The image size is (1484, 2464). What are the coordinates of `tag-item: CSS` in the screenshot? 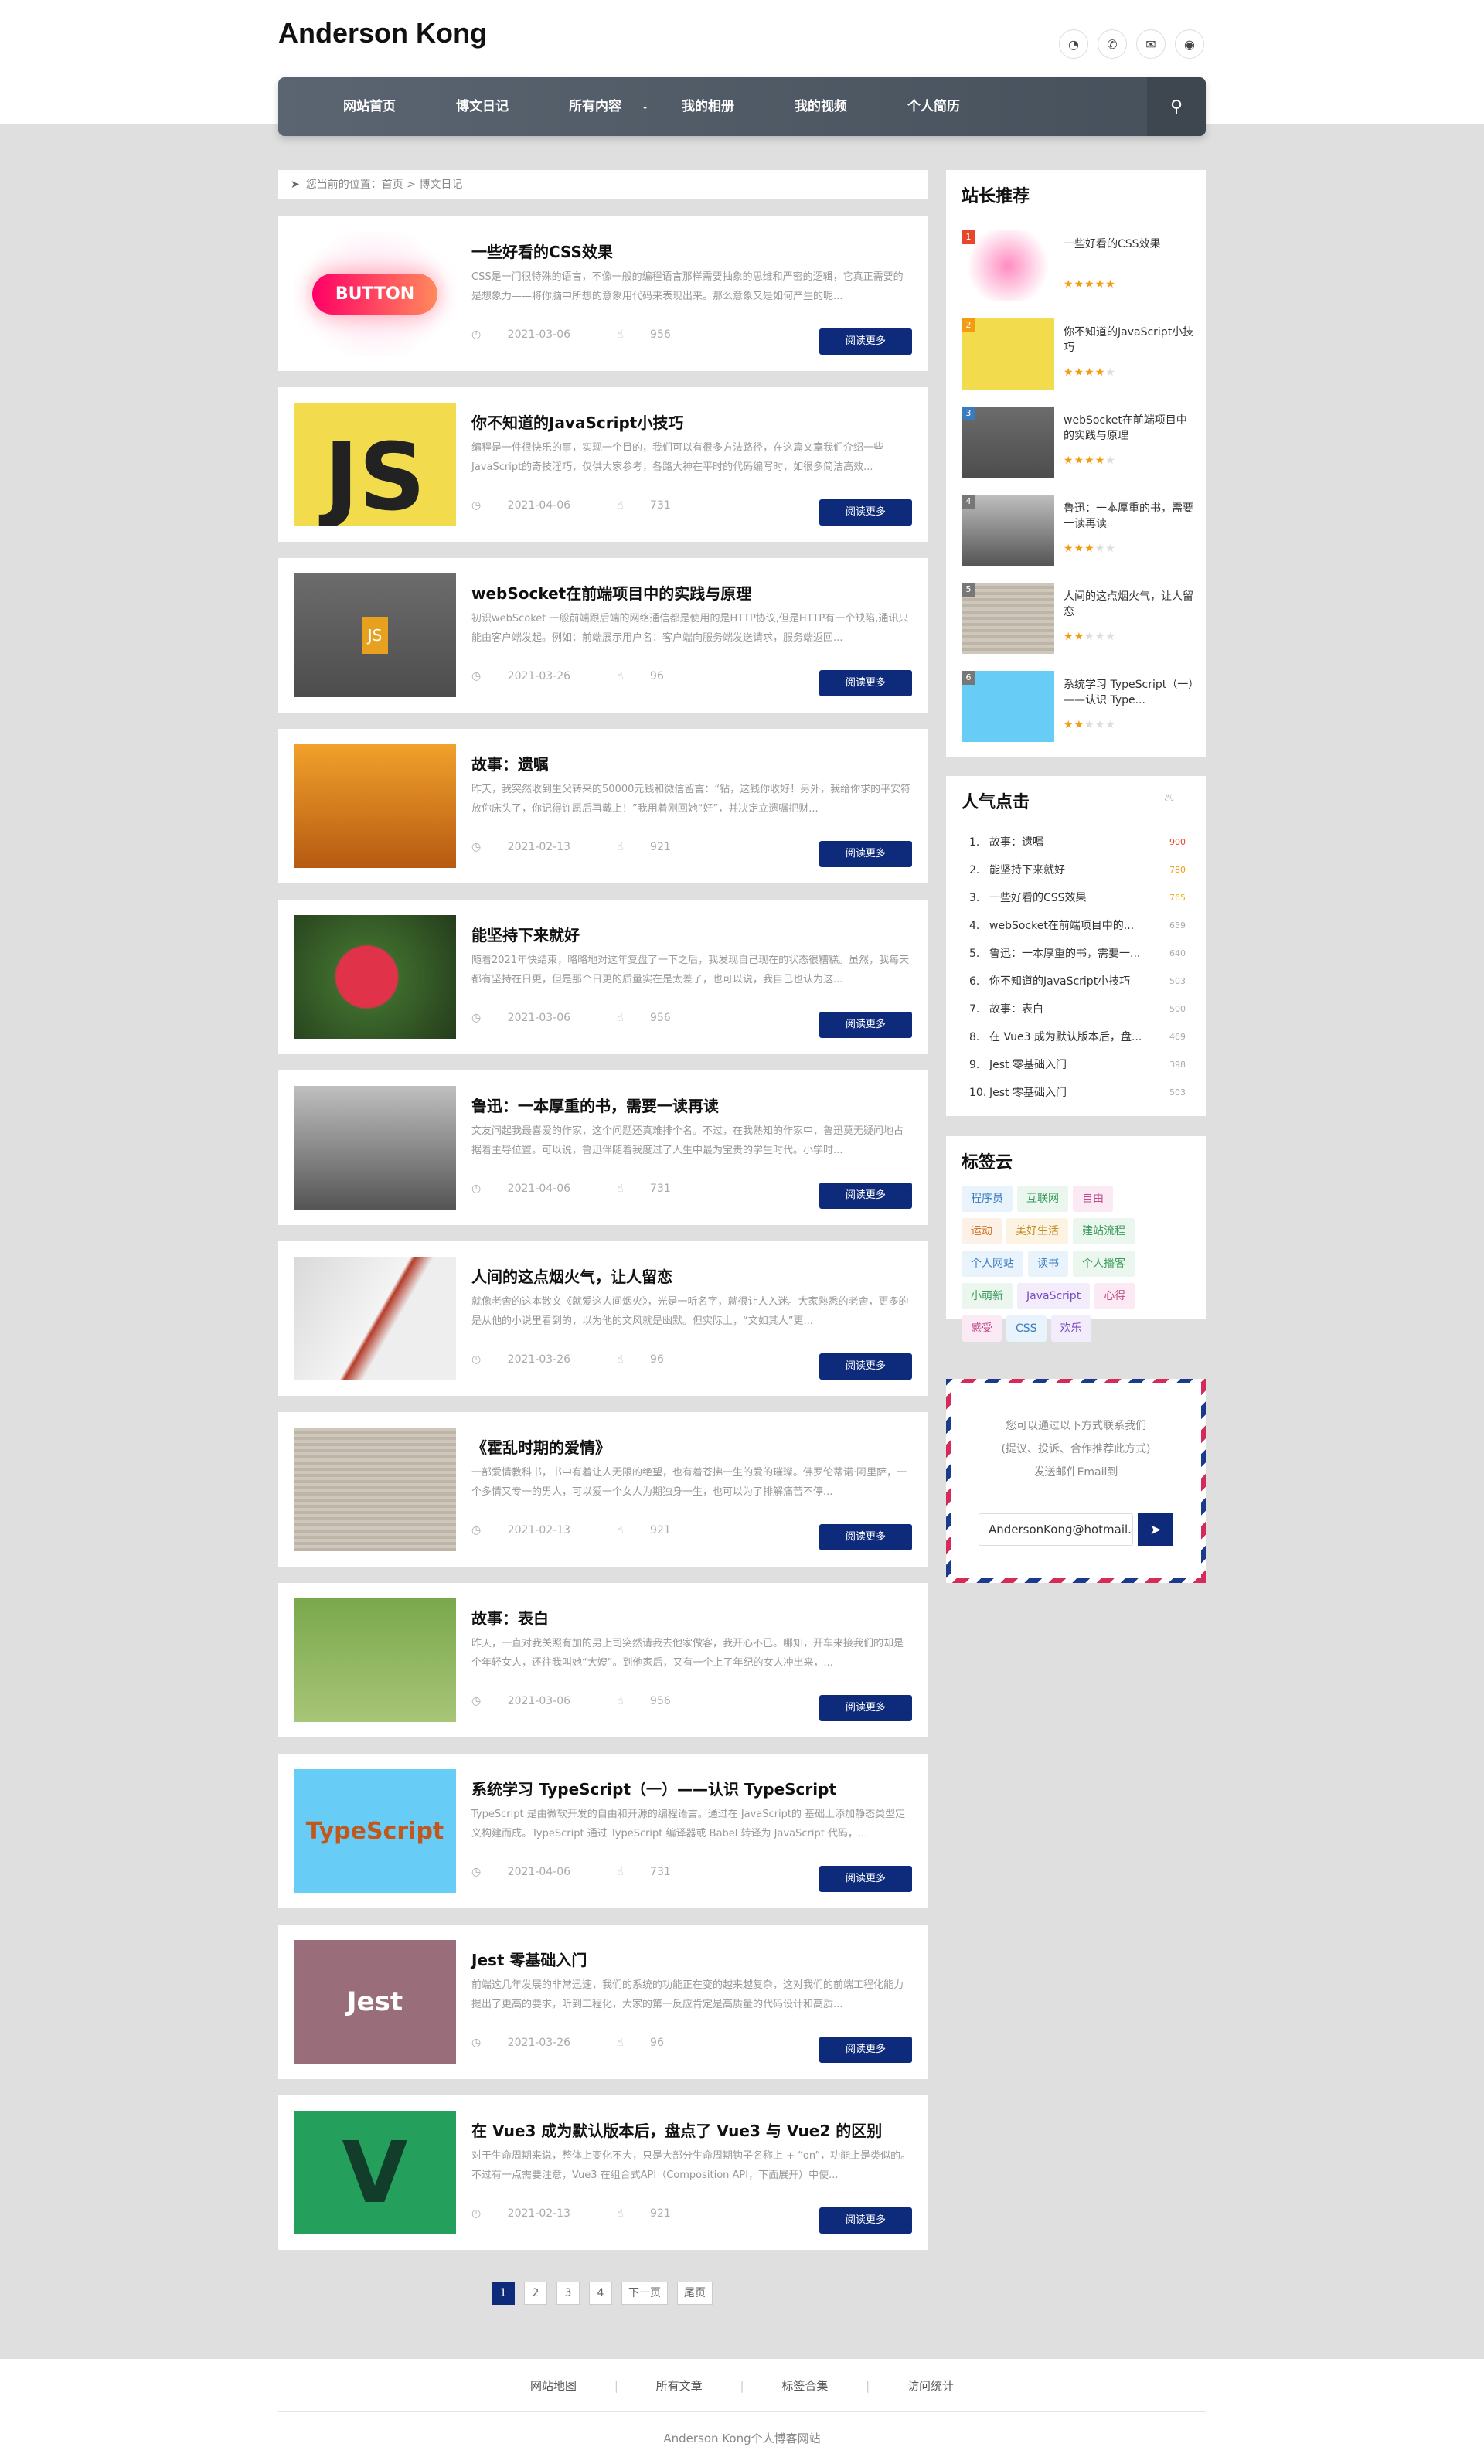 It's located at (1026, 1328).